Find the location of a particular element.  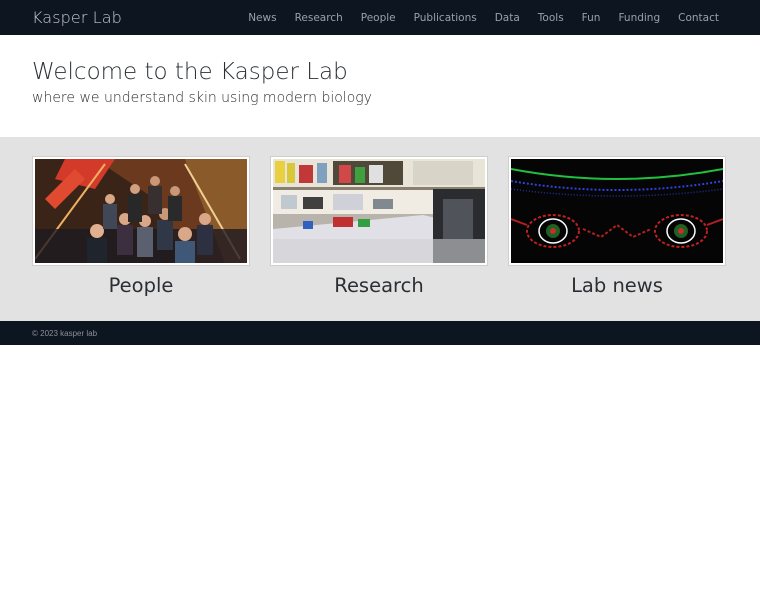

card-research: Research is located at coordinates (379, 238).